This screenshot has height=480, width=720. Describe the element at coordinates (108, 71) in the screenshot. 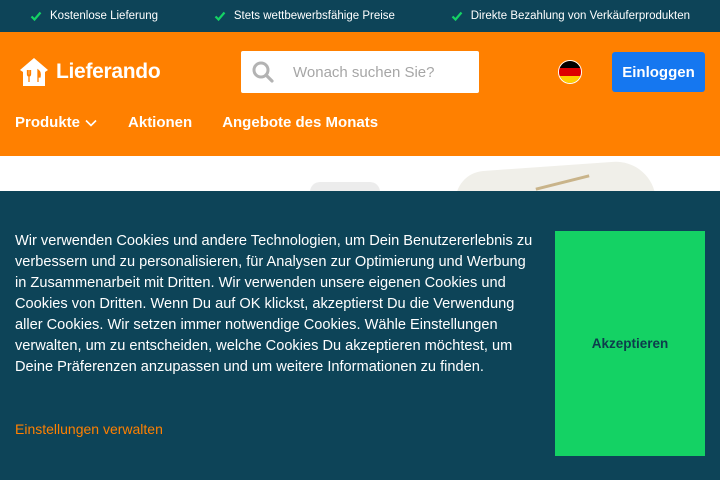

I see `logo-wordmark: Lieferando` at that location.